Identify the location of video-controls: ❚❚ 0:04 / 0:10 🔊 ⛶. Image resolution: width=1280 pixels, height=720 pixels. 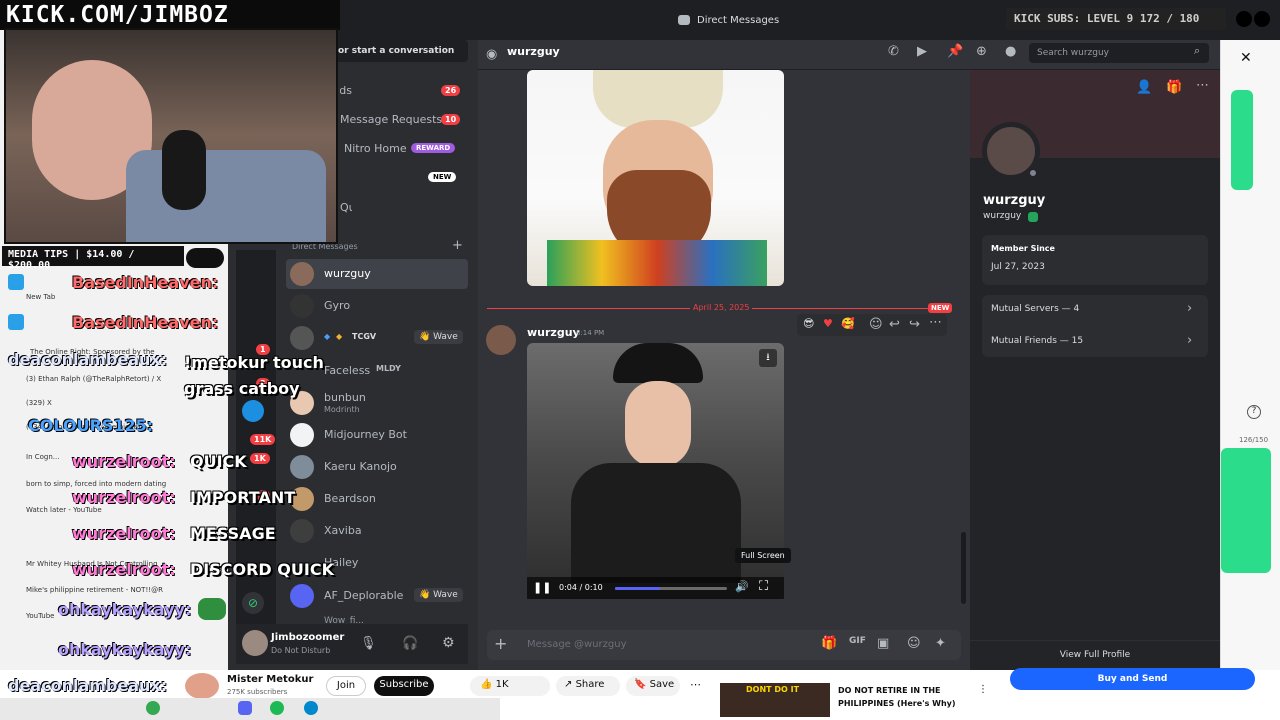
(655, 588).